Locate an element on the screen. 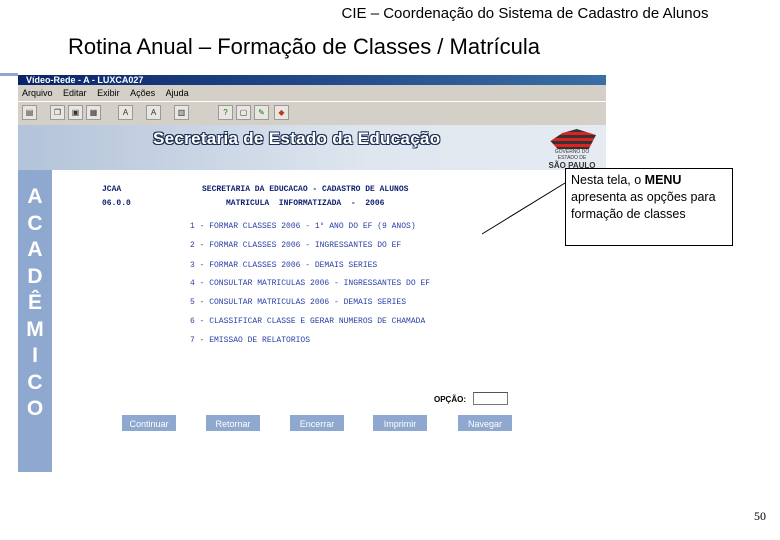 The width and height of the screenshot is (780, 540). leader-line is located at coordinates (523, 208).